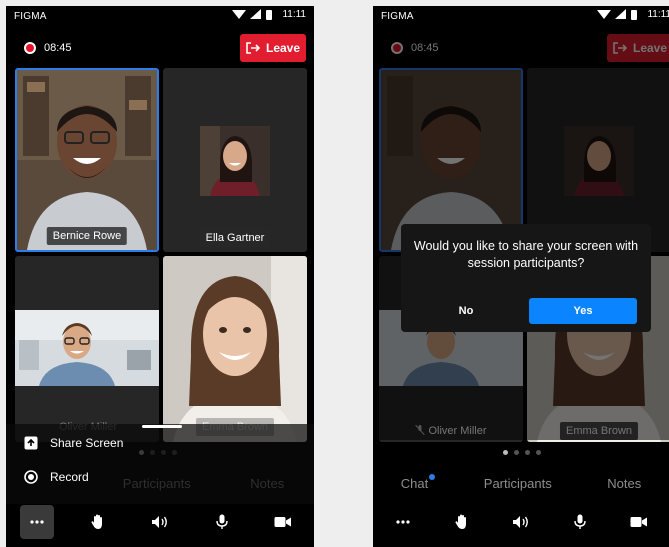  I want to click on record-option: Record, so click(56, 477).